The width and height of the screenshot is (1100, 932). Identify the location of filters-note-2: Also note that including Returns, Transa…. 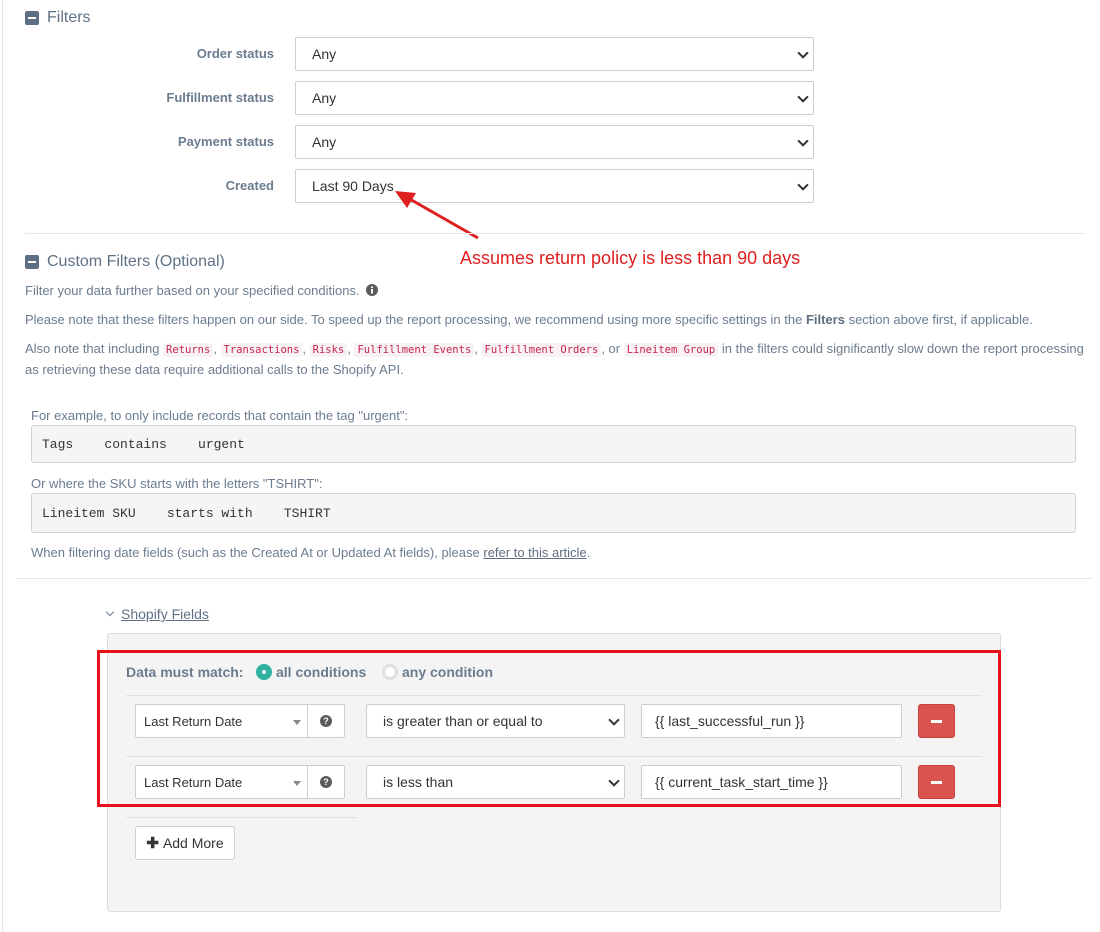
(555, 359).